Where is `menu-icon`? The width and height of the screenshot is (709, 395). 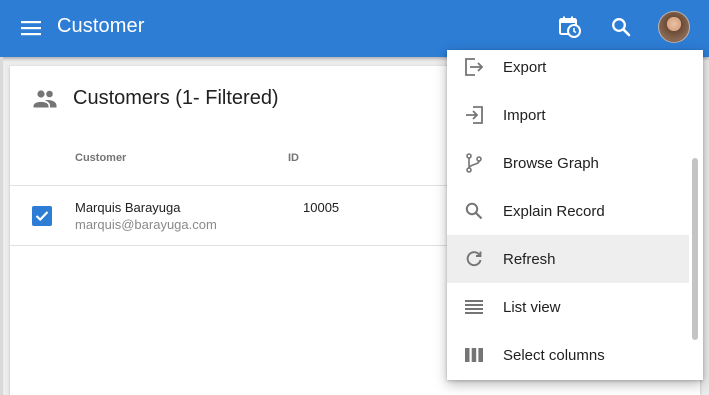 menu-icon is located at coordinates (31, 28).